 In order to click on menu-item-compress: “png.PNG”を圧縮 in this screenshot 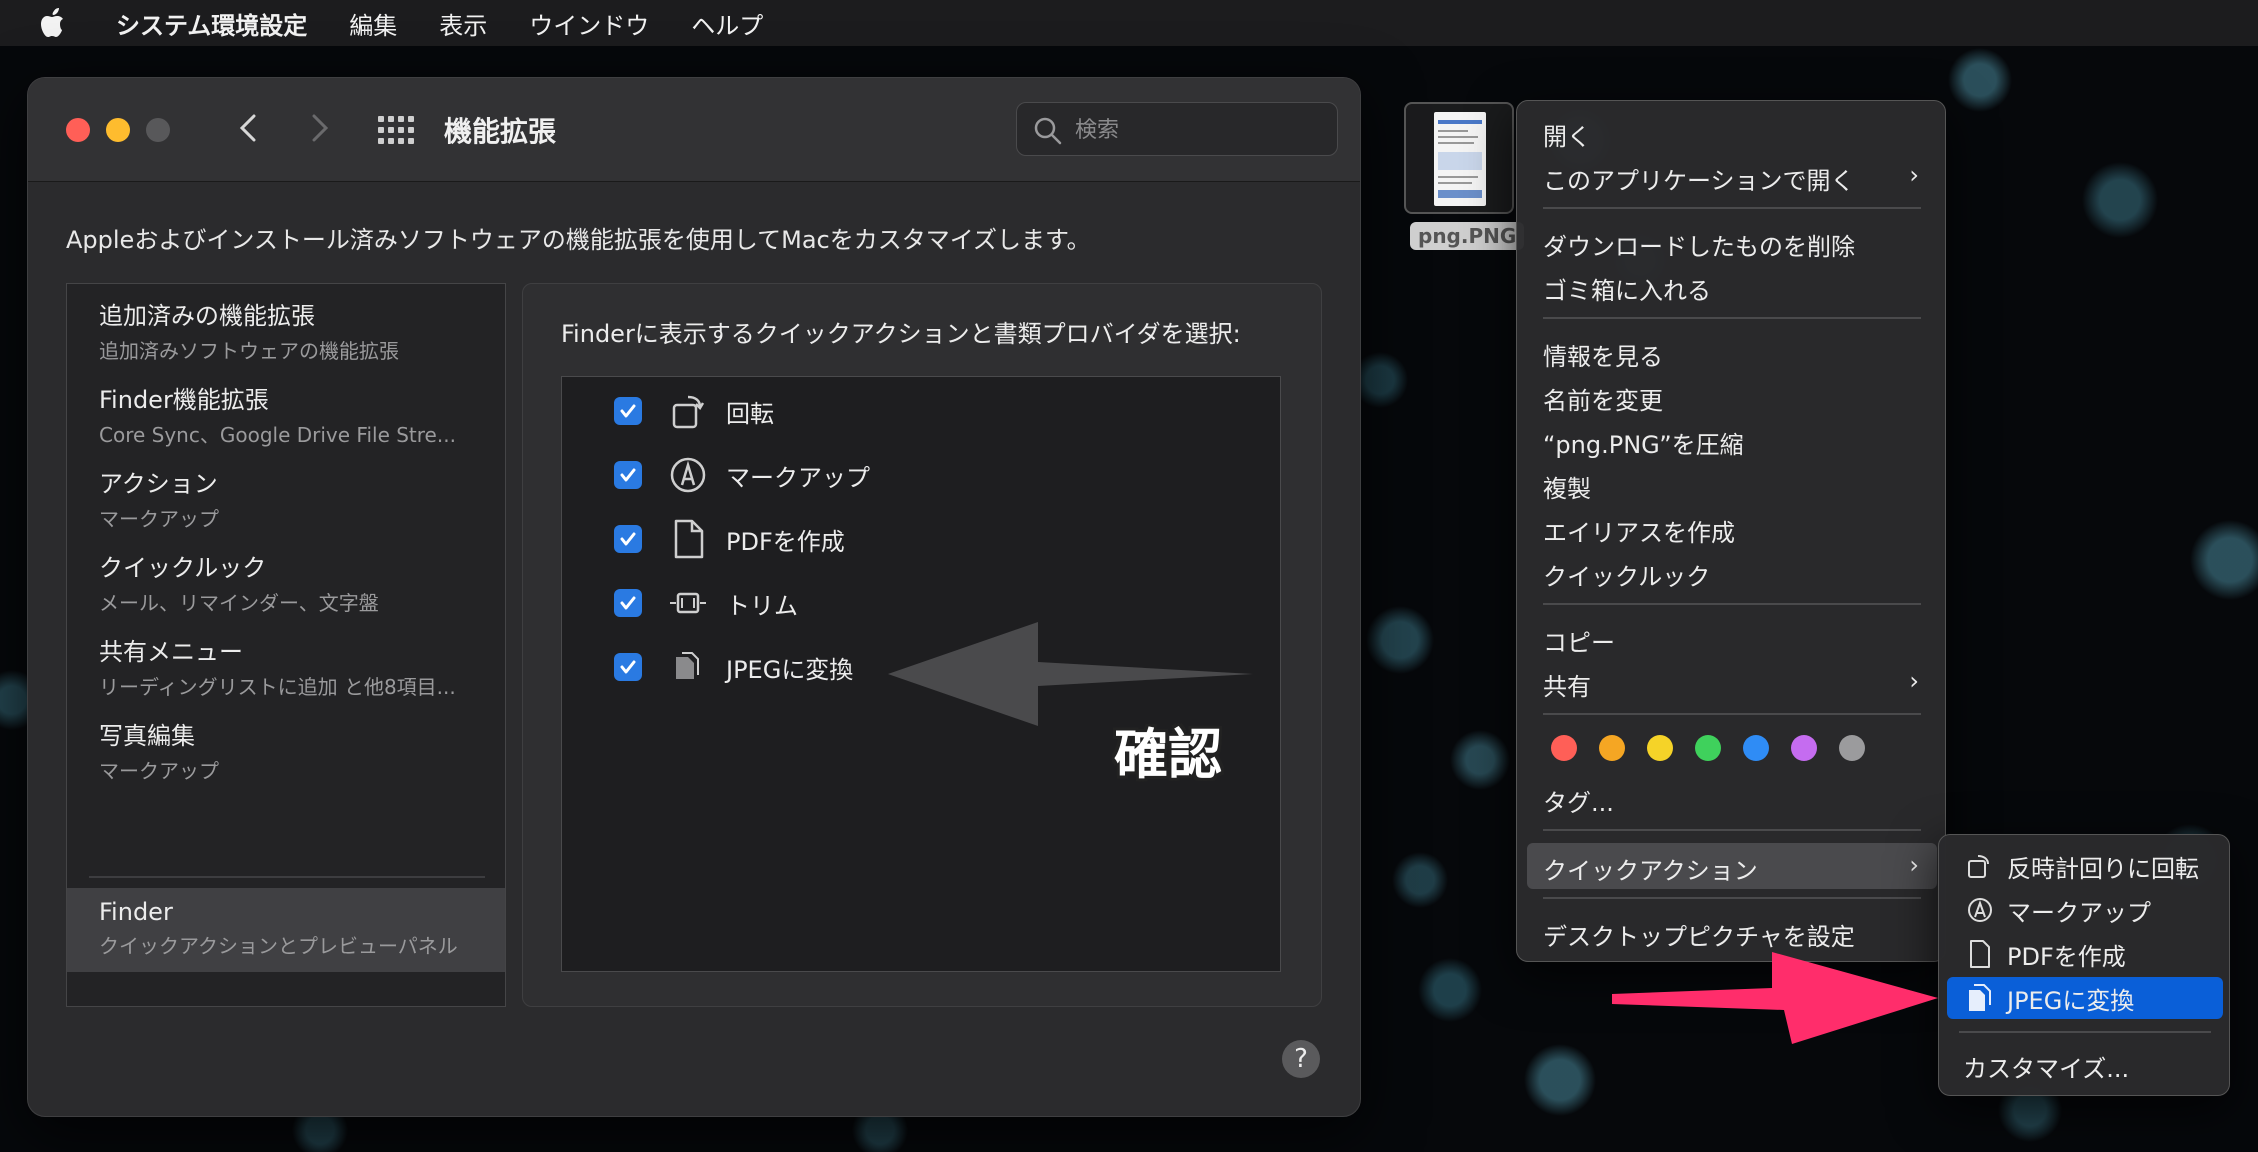, I will do `click(1643, 442)`.